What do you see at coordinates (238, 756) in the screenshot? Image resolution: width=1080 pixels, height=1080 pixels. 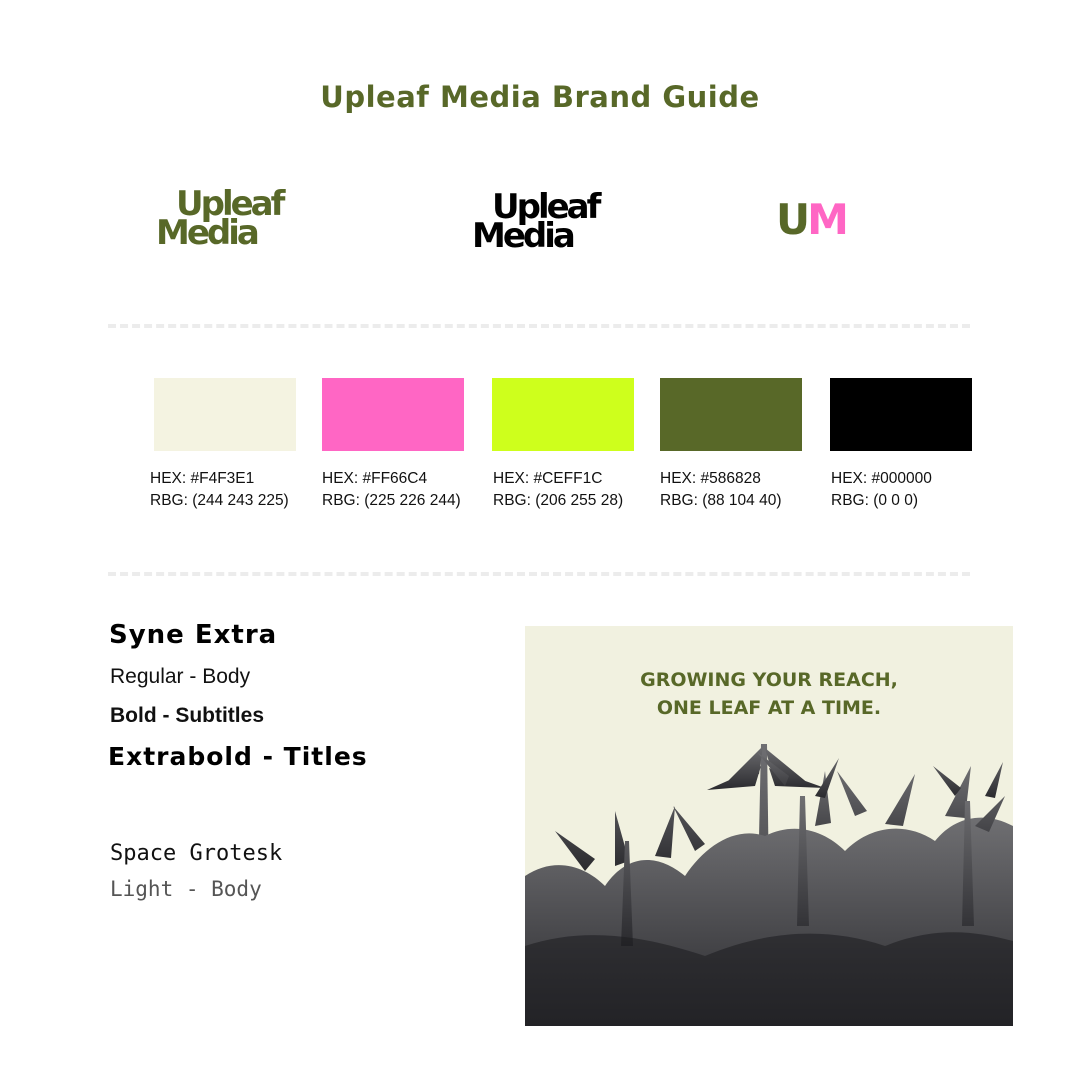 I see `font-weight-extrabold: Extrabold - Titles` at bounding box center [238, 756].